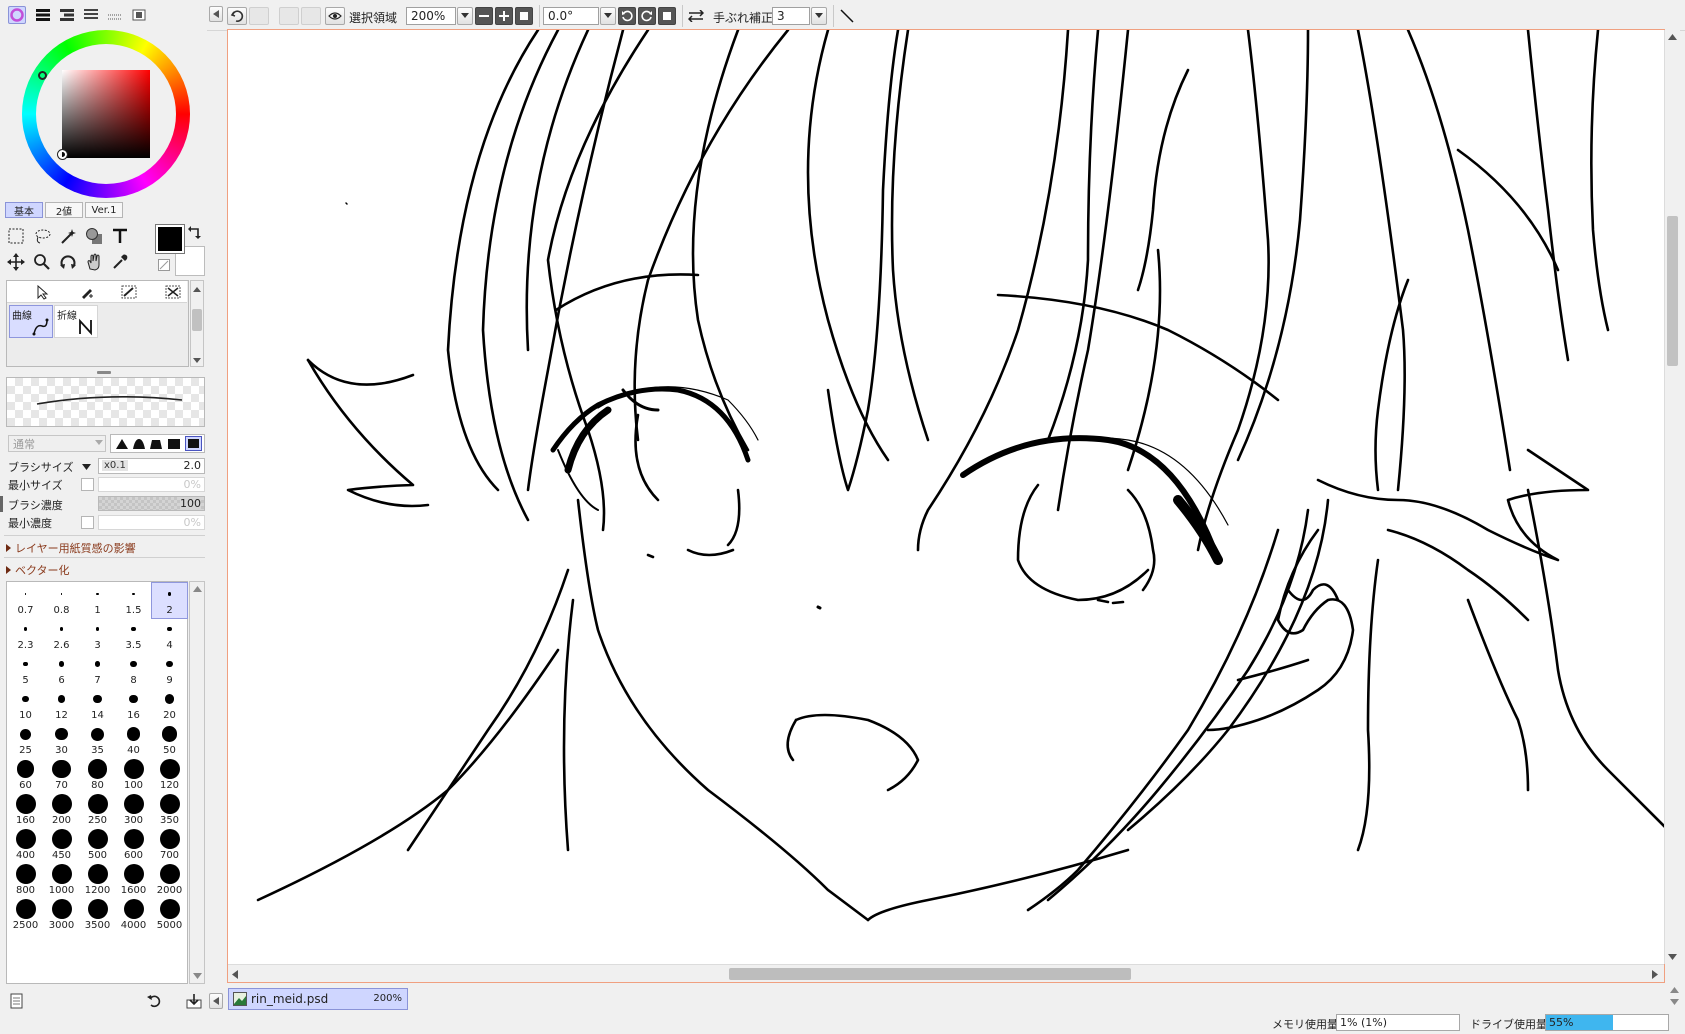 This screenshot has height=1034, width=1685. What do you see at coordinates (667, 16) in the screenshot?
I see `rotation-reset-button` at bounding box center [667, 16].